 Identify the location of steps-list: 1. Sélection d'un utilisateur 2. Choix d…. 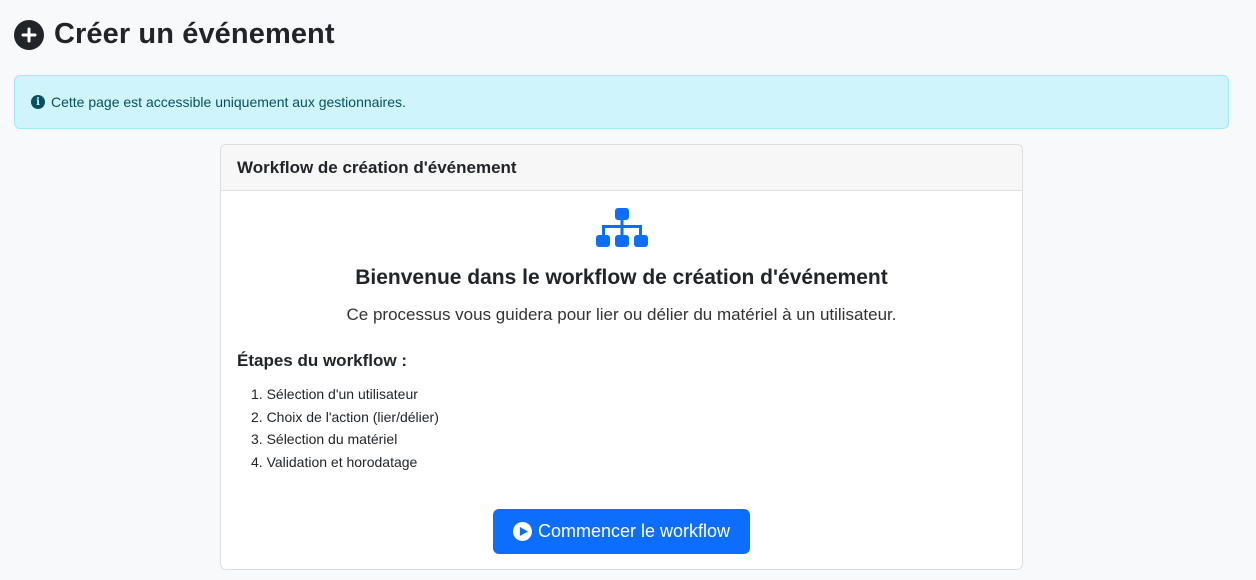
(345, 428).